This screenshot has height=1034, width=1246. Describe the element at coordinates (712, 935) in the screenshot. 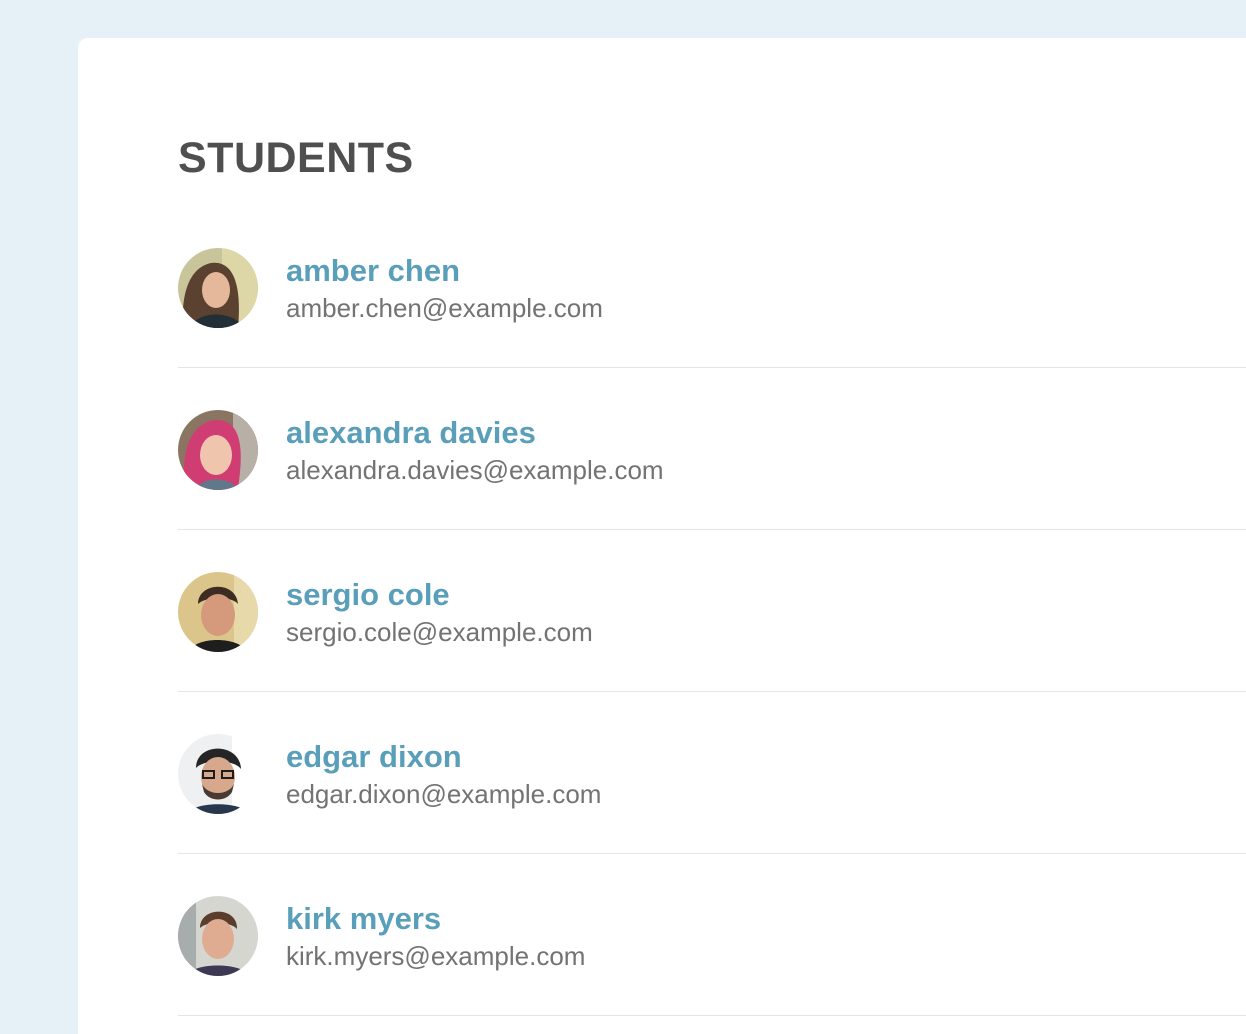

I see `list-item: kirk myers kirk.myers@example.com` at that location.